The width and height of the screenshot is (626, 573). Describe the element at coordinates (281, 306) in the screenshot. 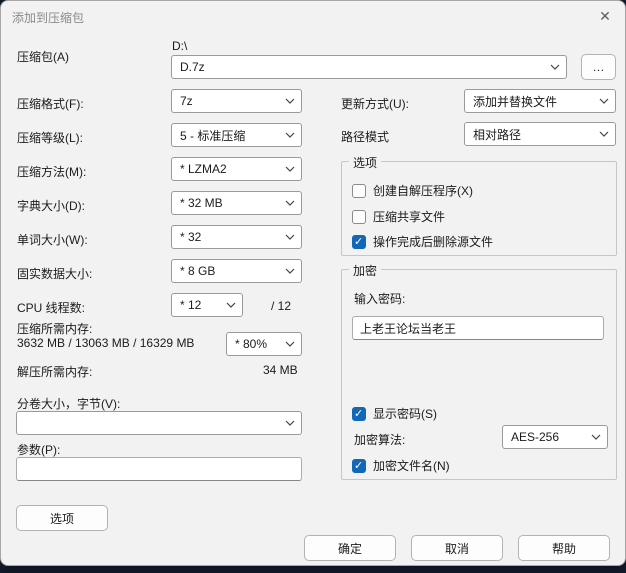

I see `cpu-threads-max: / 12` at that location.